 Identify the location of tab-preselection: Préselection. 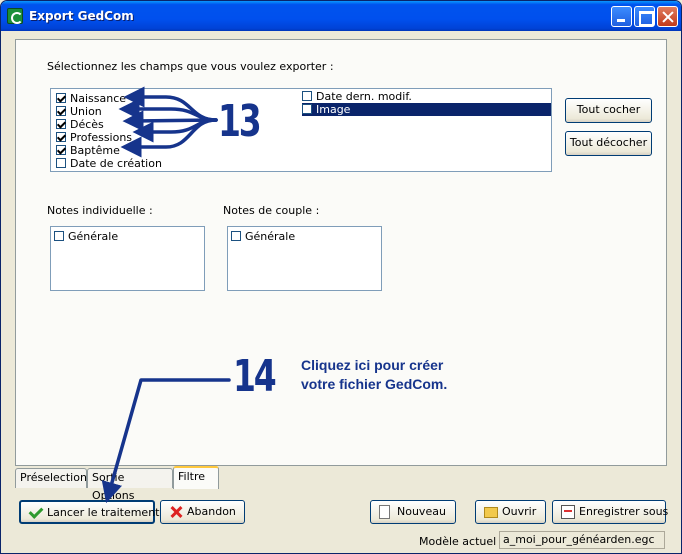
(51, 478).